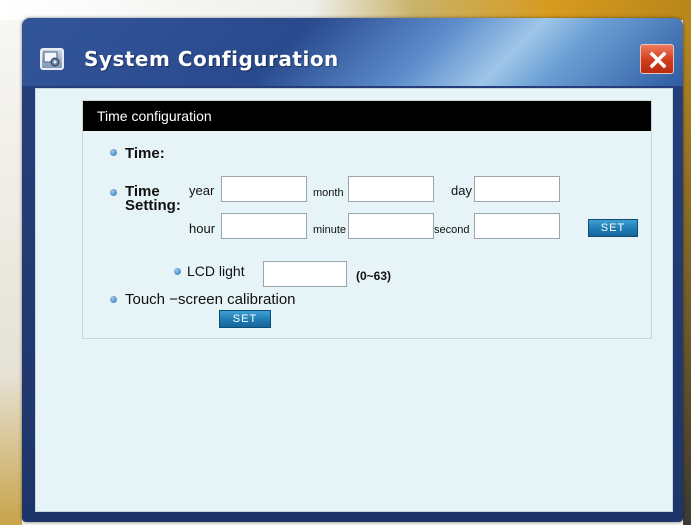 The image size is (691, 525). Describe the element at coordinates (352, 52) in the screenshot. I see `title-bar: System Configuration` at that location.